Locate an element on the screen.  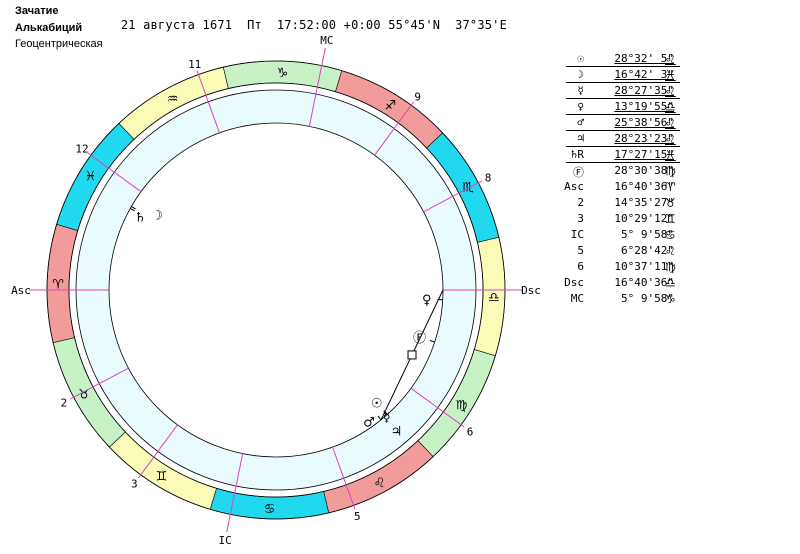
position-row-moon: ☽ 16°42' 3" ♓ is located at coordinates (614, 76).